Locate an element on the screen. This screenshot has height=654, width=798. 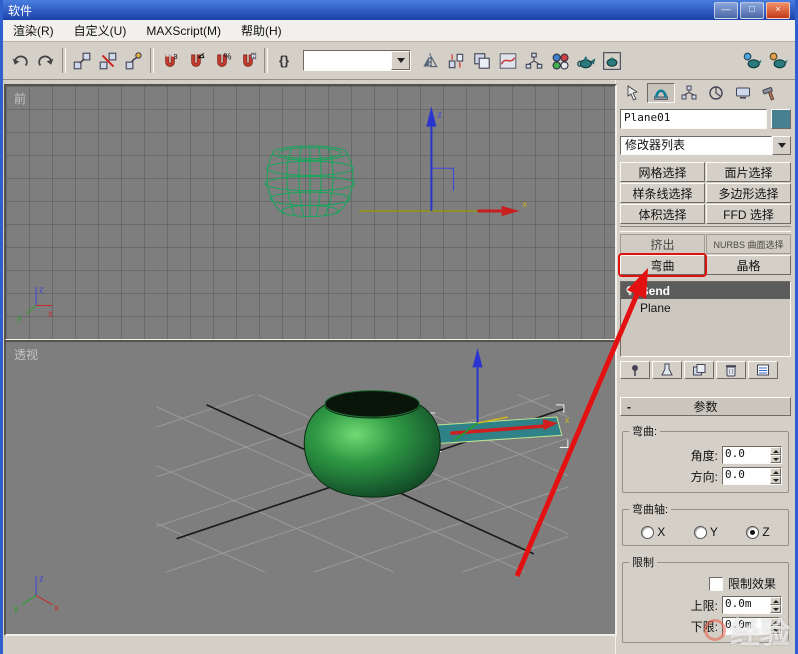
object-name-input: Plane01 is located at coordinates (693, 119).